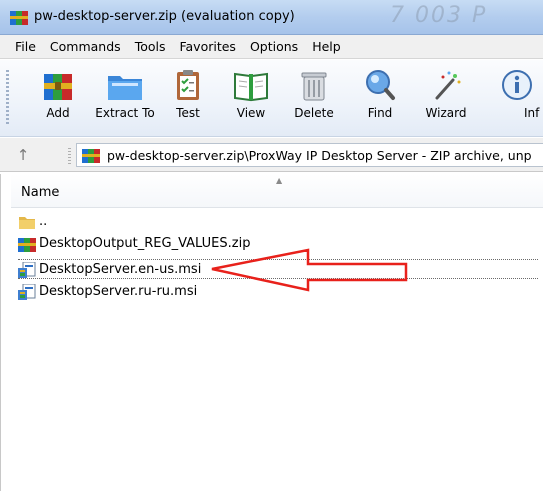 This screenshot has width=543, height=491. Describe the element at coordinates (279, 180) in the screenshot. I see `sort-ascending-icon: ▲` at that location.